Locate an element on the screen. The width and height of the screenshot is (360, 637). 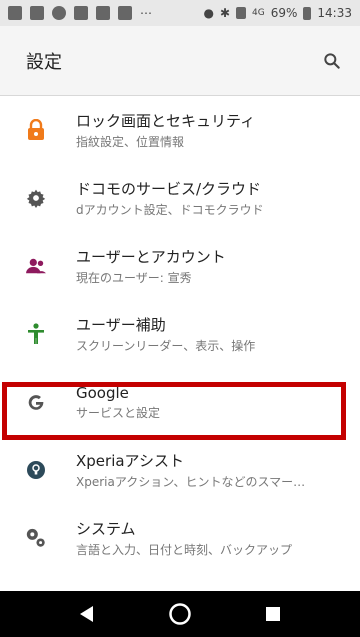
recent-apps-icon is located at coordinates (273, 614).